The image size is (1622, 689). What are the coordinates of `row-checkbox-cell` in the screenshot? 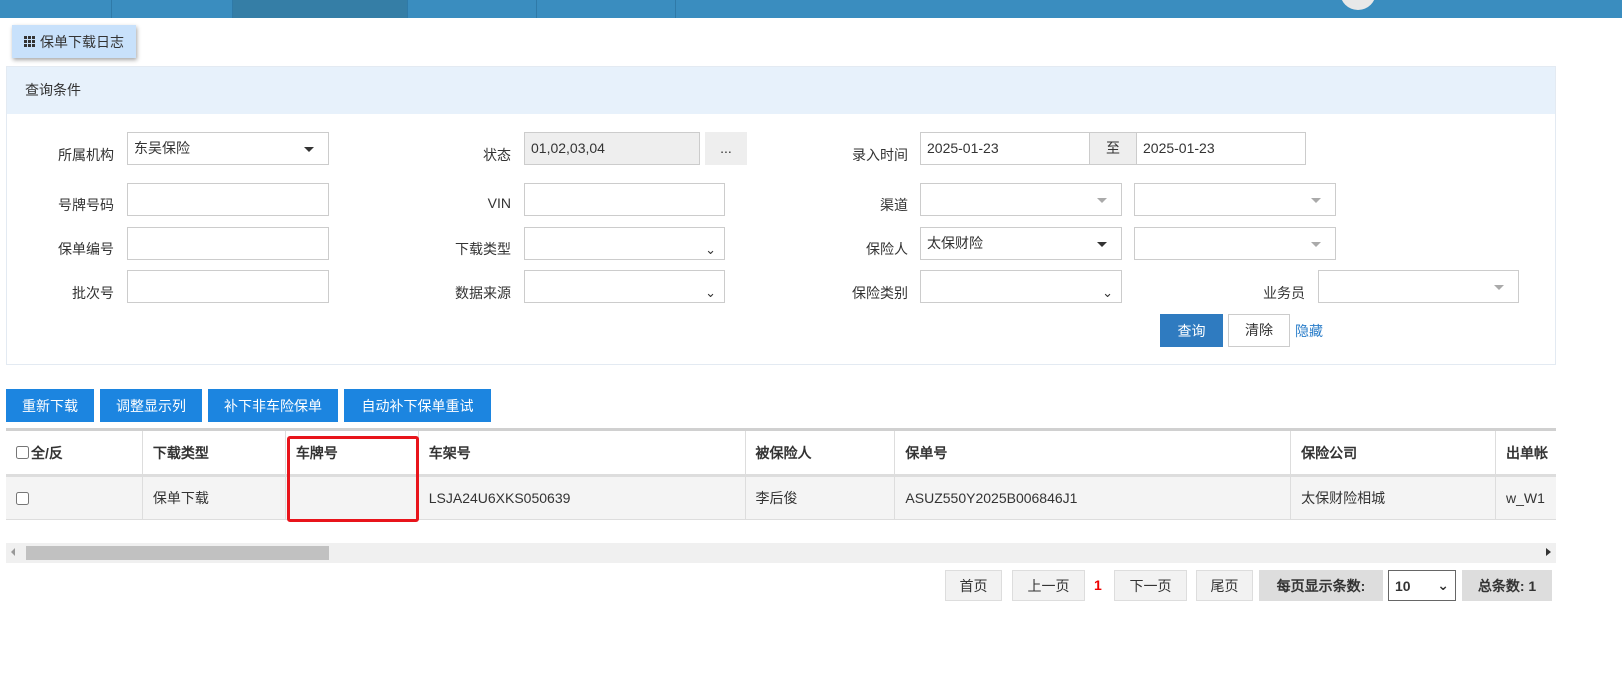 It's located at (74, 498).